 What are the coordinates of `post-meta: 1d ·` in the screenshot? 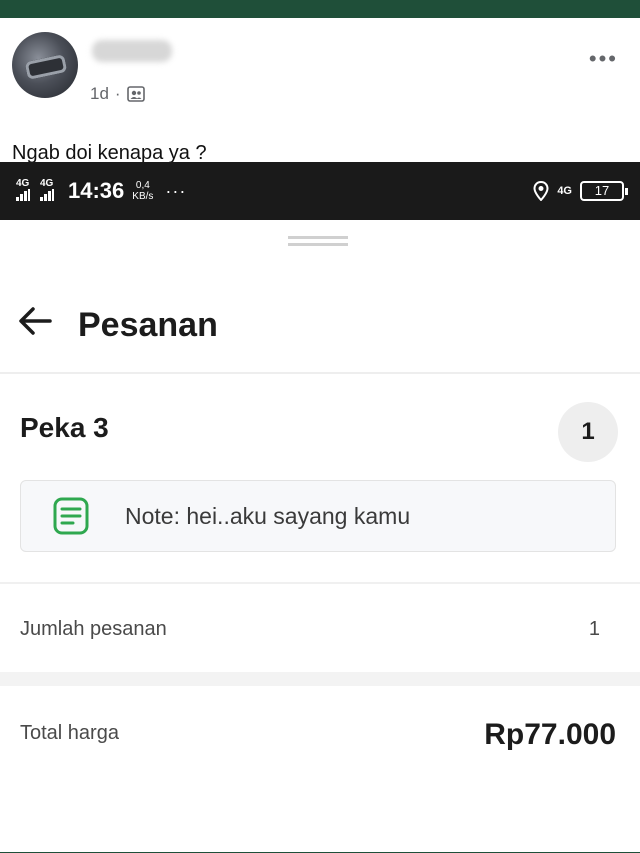 It's located at (117, 94).